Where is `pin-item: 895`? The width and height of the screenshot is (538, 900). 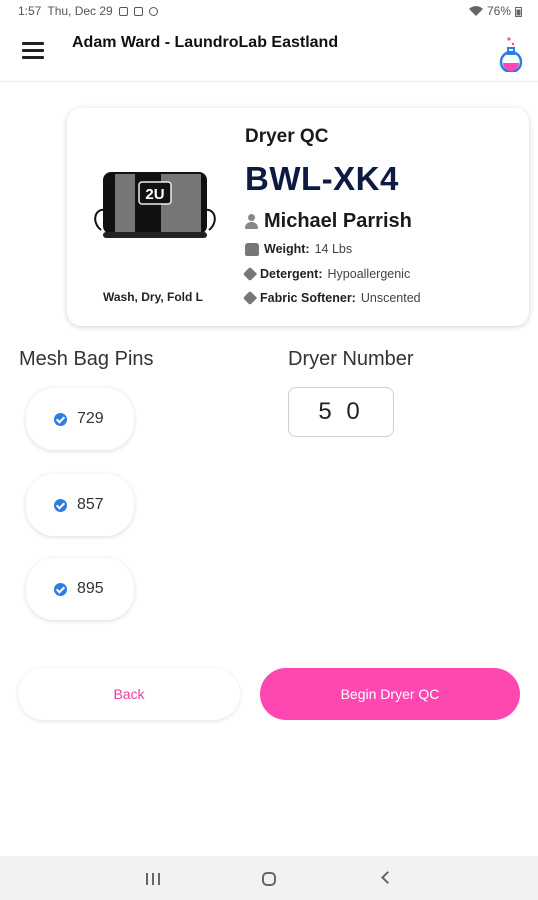 pin-item: 895 is located at coordinates (80, 589).